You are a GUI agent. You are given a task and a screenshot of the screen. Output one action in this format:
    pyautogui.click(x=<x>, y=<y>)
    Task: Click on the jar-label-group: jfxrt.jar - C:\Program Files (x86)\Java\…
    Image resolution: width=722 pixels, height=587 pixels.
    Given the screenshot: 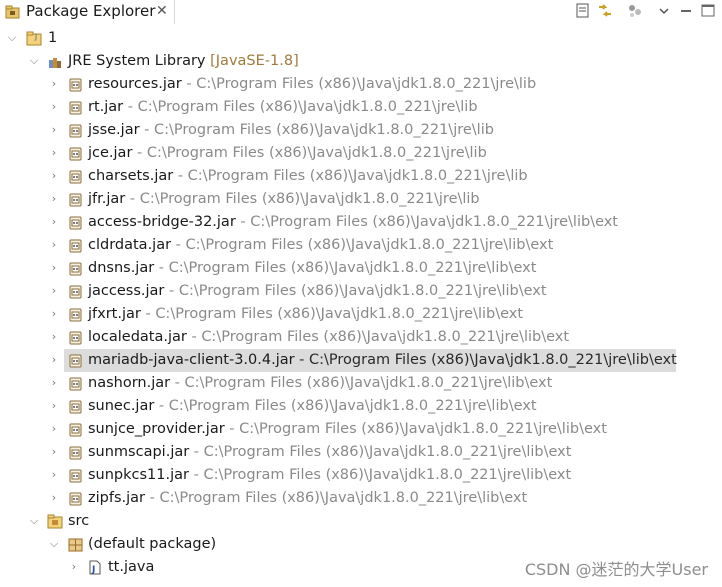 What is the action you would take?
    pyautogui.click(x=305, y=314)
    